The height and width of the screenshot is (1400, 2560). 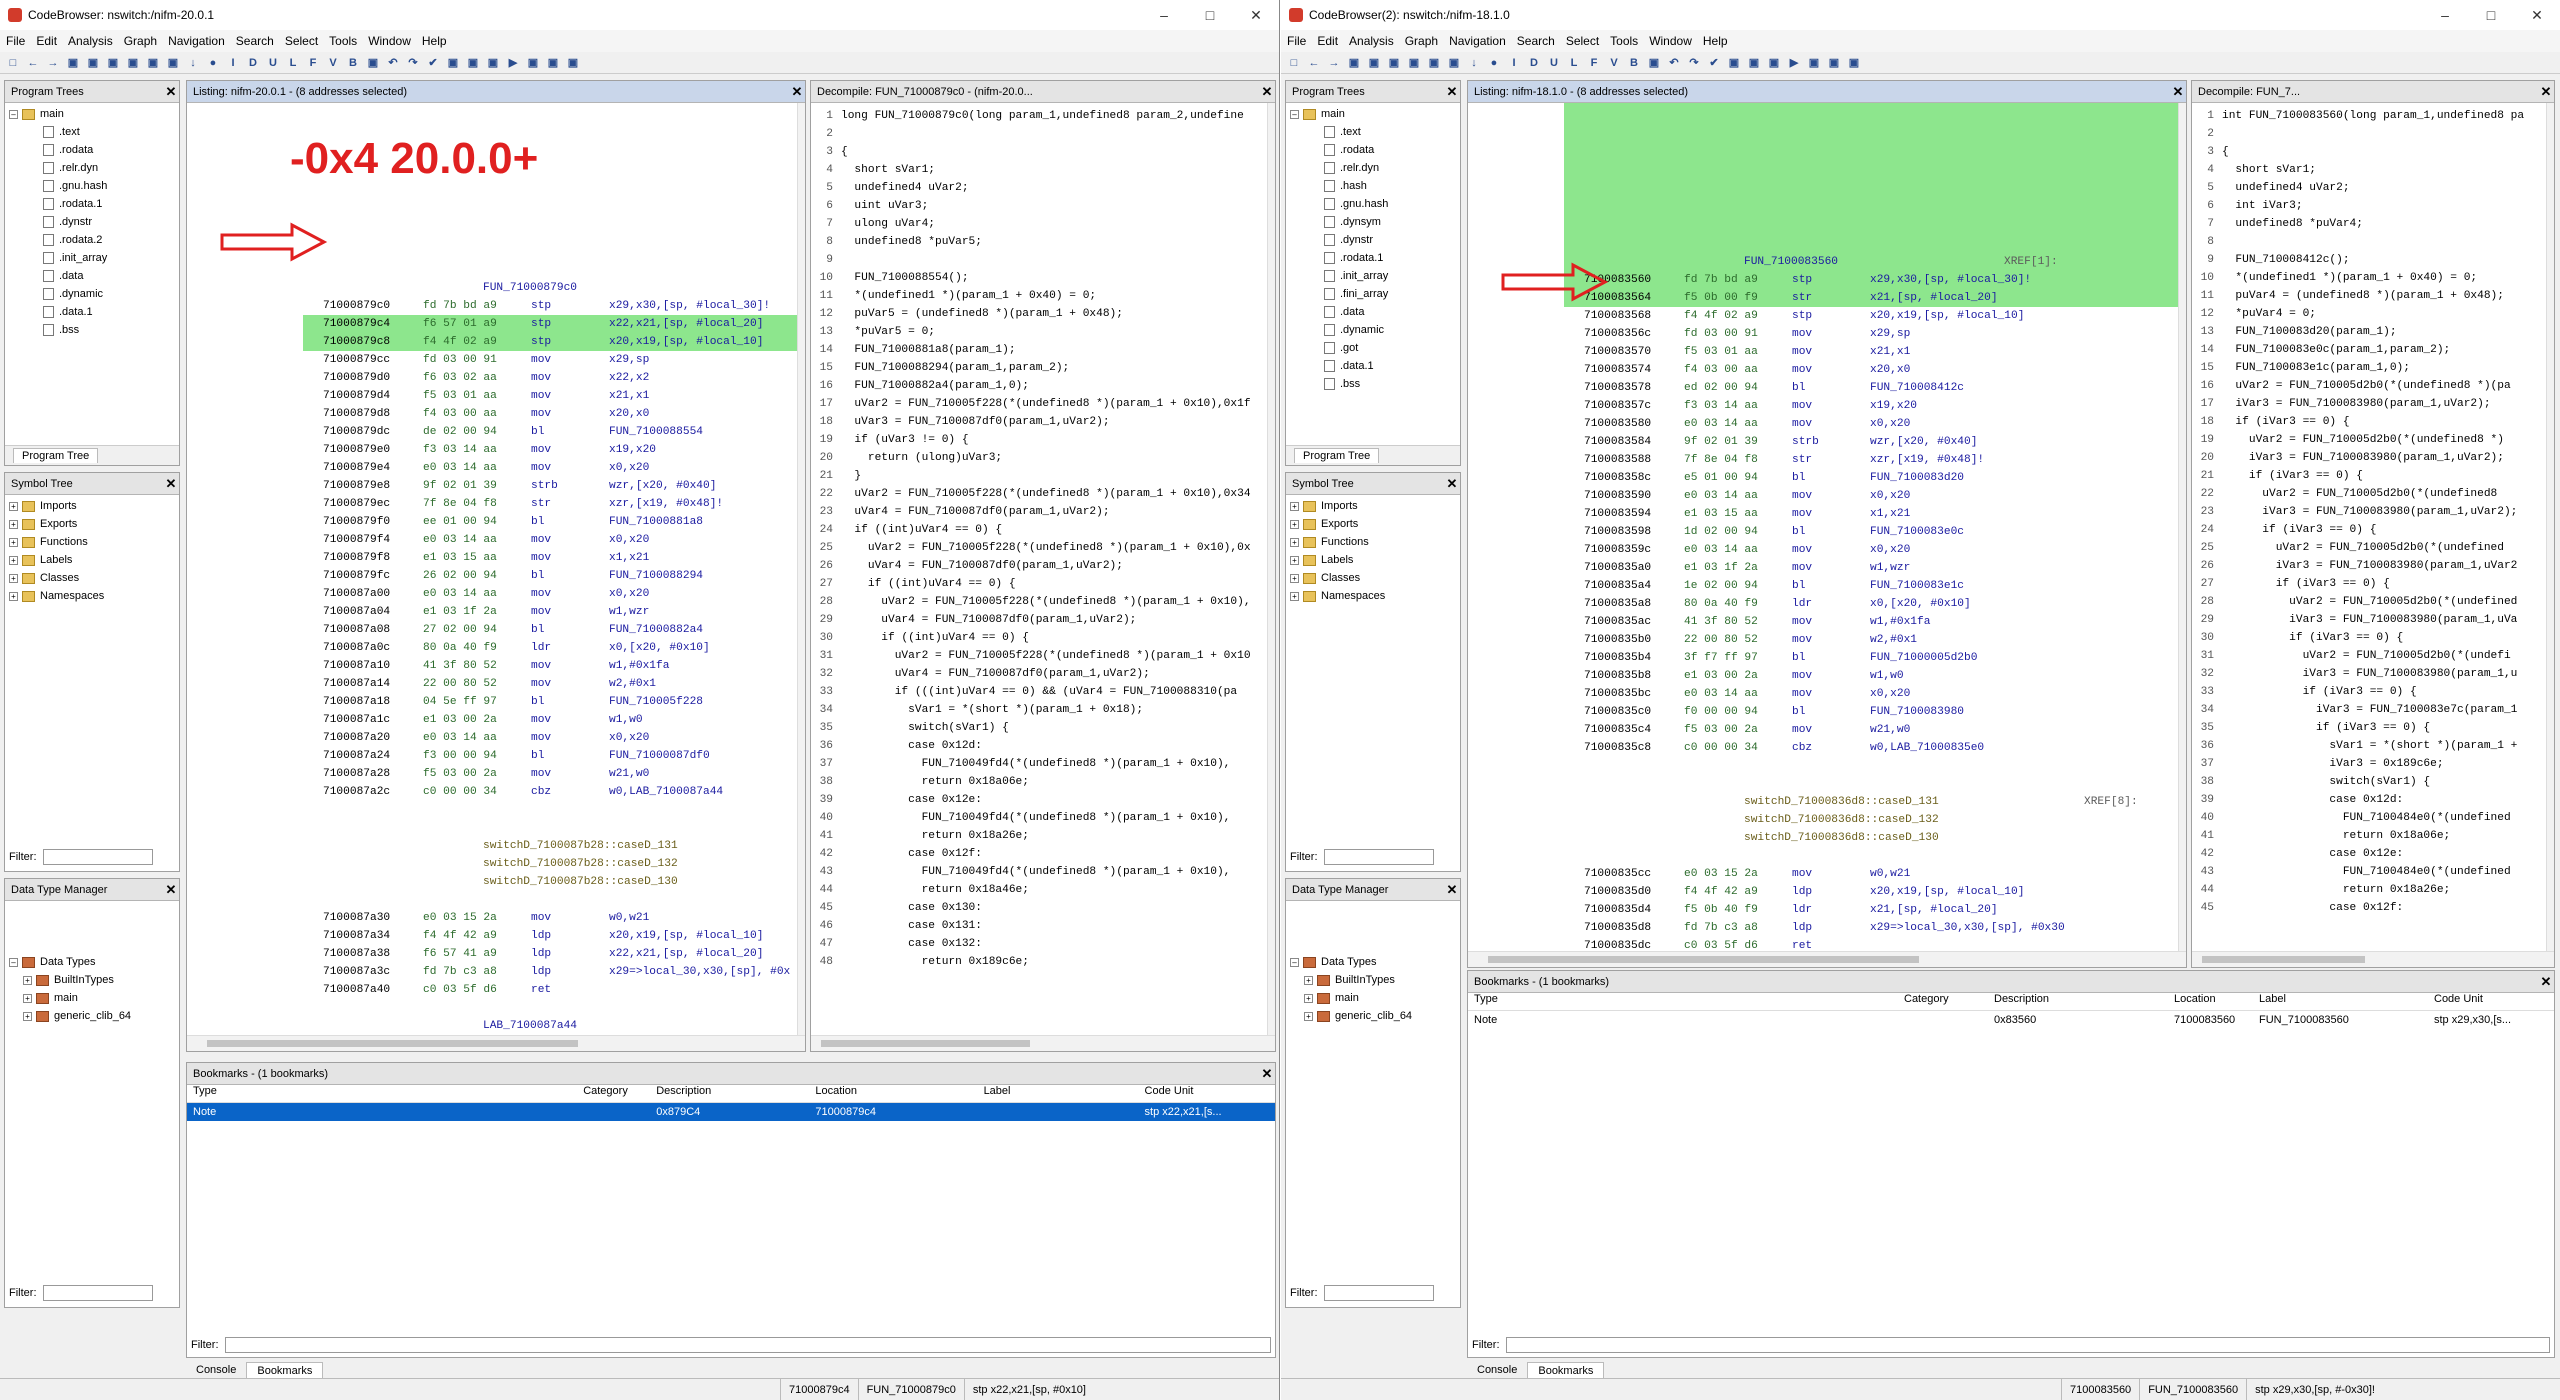 I want to click on close-icon: ✕, so click(x=797, y=92).